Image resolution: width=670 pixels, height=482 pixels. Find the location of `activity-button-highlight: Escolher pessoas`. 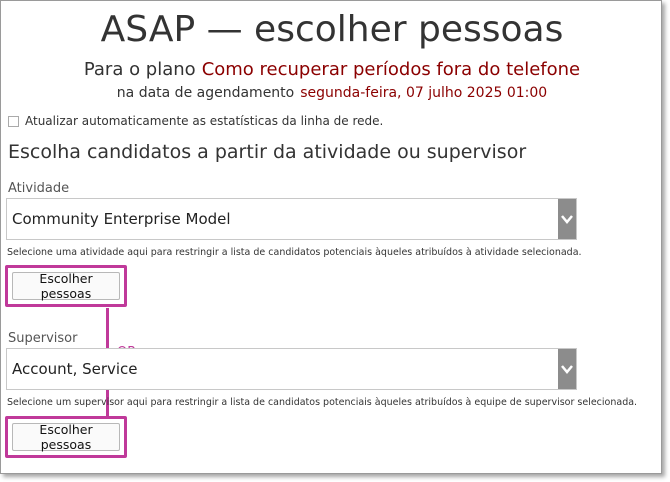

activity-button-highlight: Escolher pessoas is located at coordinates (66, 286).